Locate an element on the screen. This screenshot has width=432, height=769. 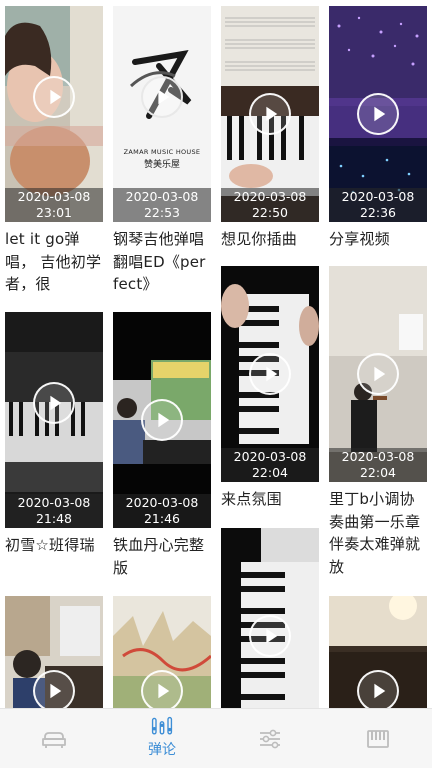
timestamp-overlay: 2020-03-08 22:53 is located at coordinates (162, 205).